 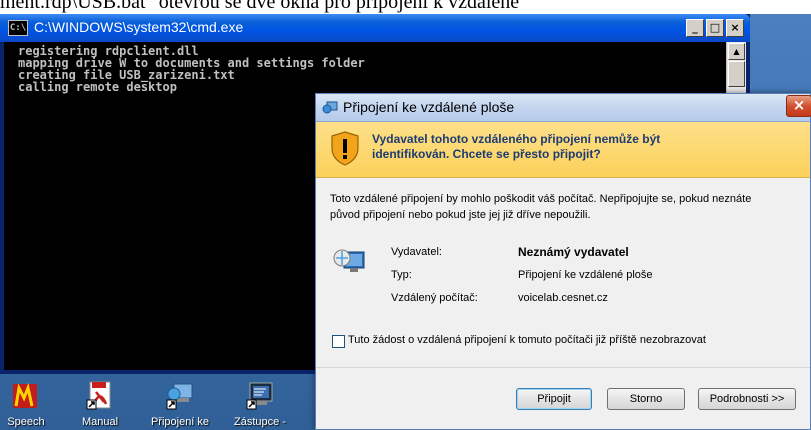 I want to click on console-app-icon: C:\, so click(x=18, y=28).